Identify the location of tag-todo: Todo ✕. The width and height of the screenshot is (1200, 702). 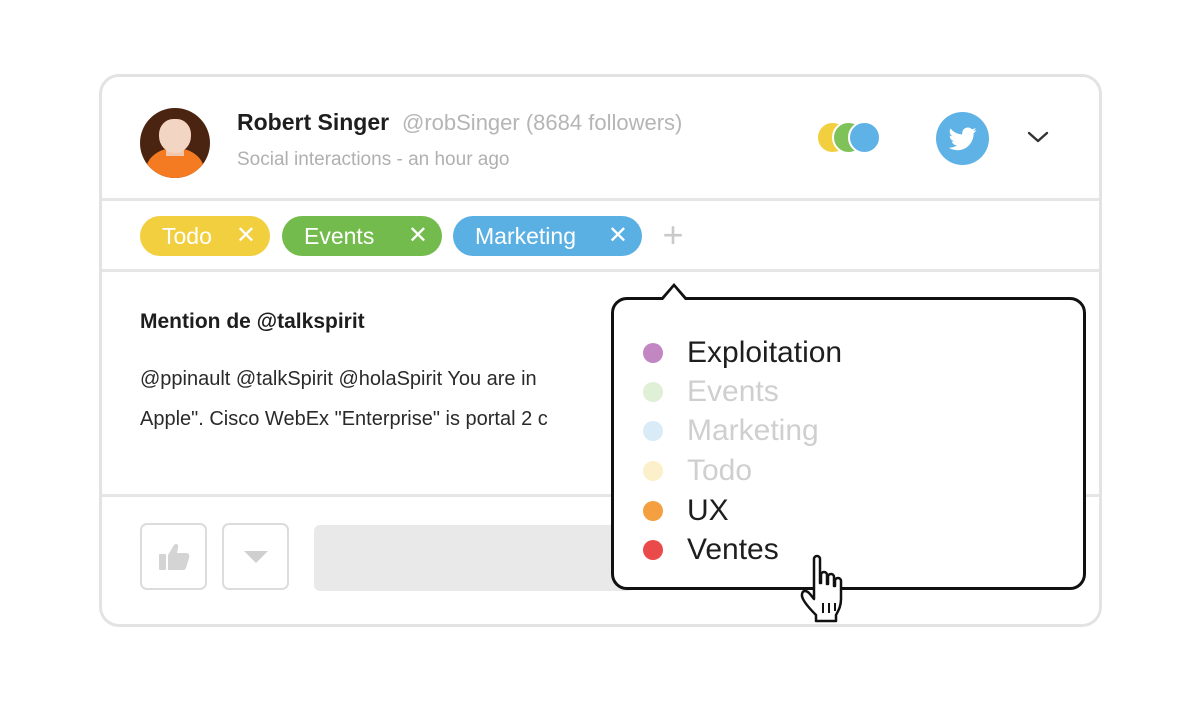
(205, 236).